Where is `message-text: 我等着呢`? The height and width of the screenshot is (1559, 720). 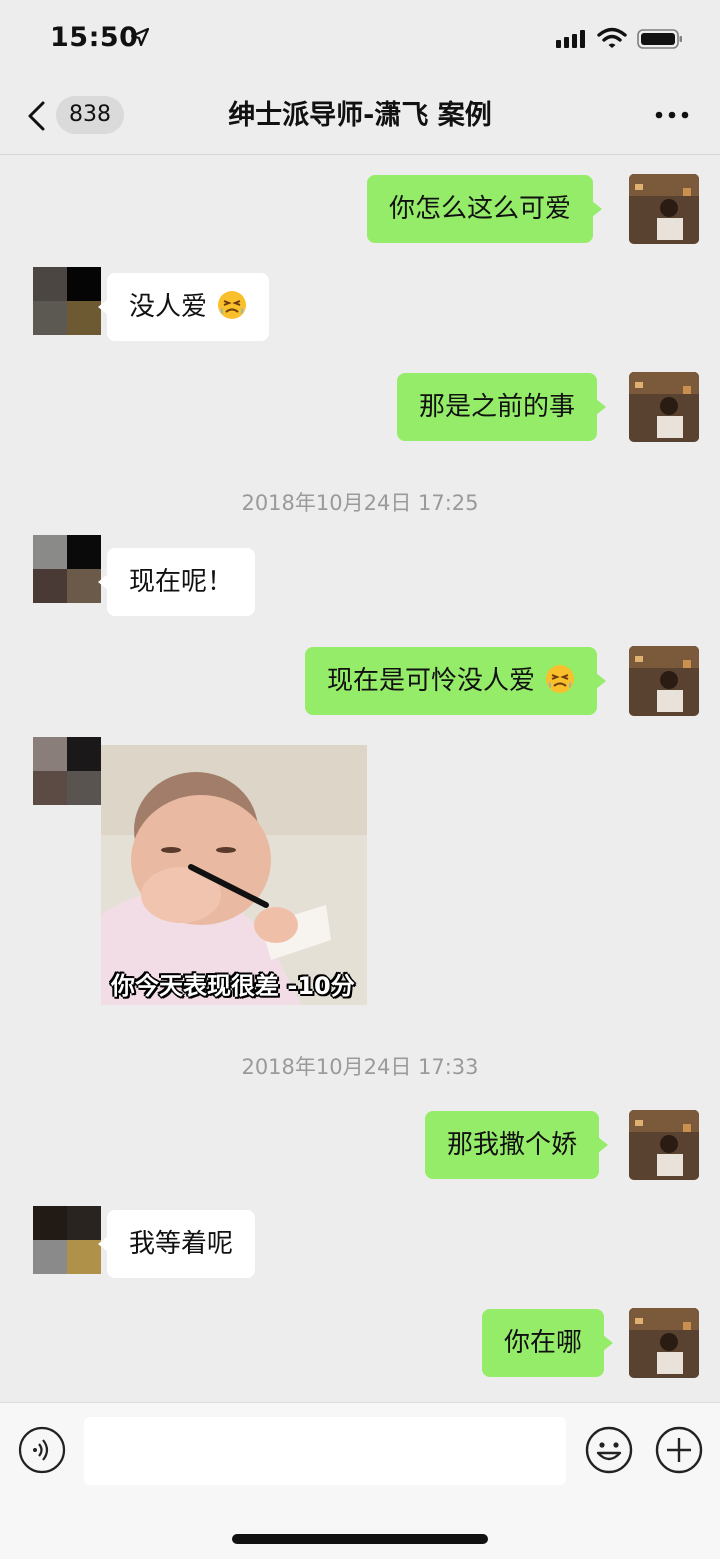
message-text: 我等着呢 is located at coordinates (181, 1244).